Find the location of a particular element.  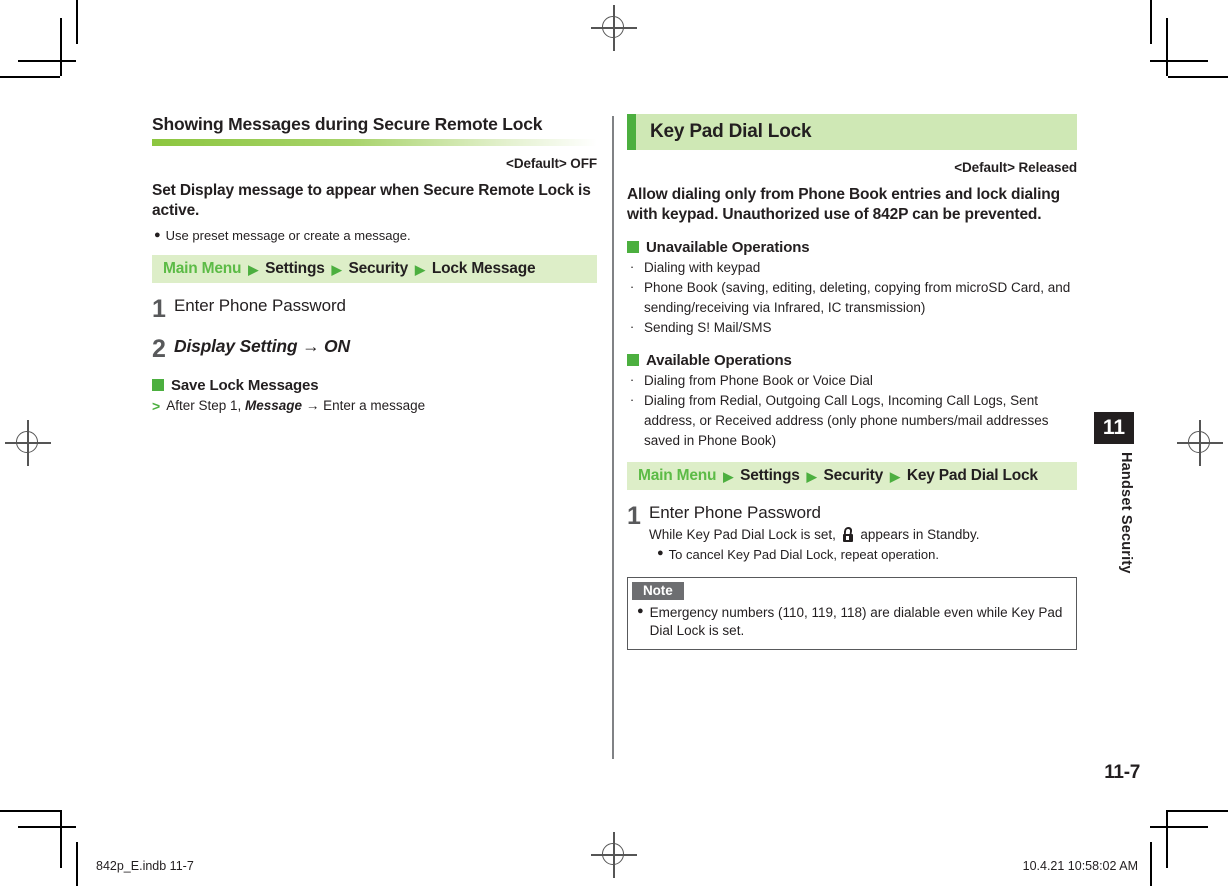

list-item-text: Dialing with keypad is located at coordinates (702, 267).